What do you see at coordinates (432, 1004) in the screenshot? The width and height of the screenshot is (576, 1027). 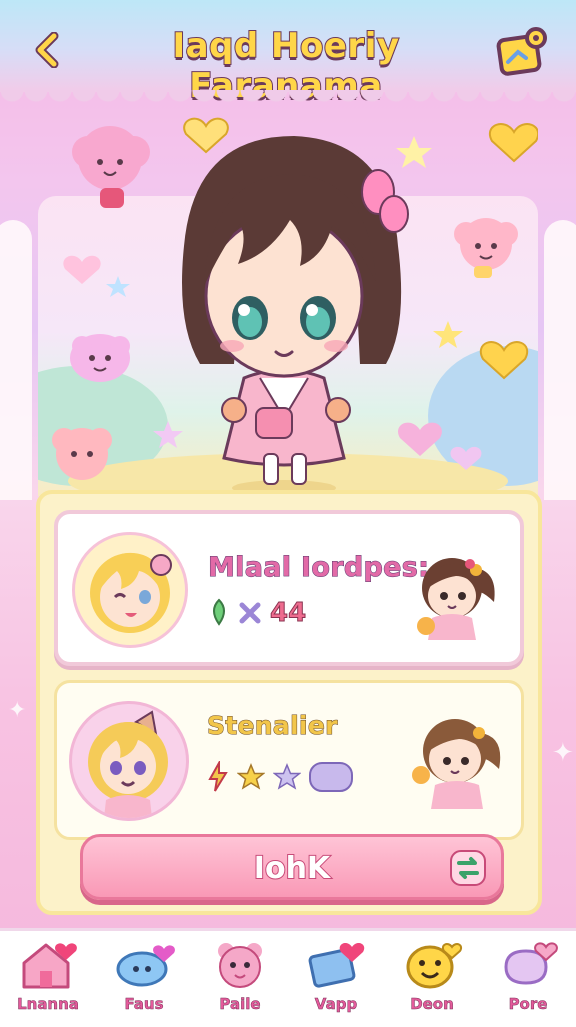 I see `nav-label: Deon` at bounding box center [432, 1004].